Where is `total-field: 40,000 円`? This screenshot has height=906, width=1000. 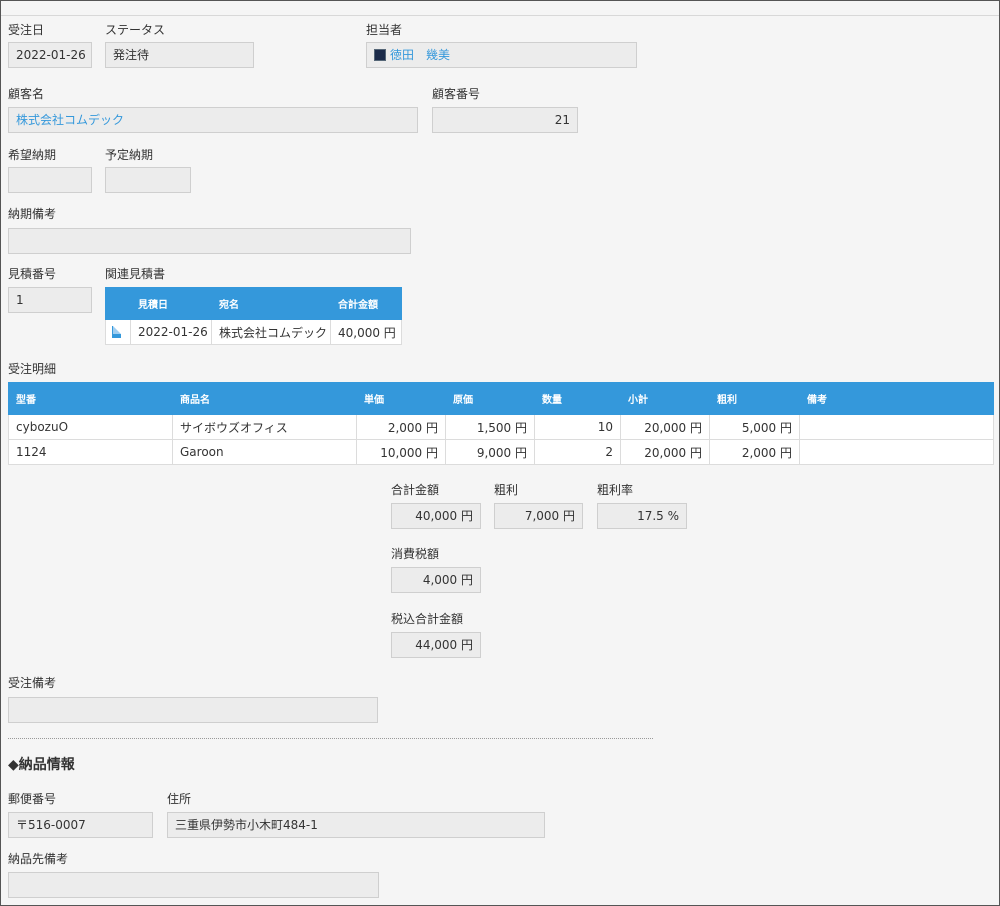 total-field: 40,000 円 is located at coordinates (436, 516).